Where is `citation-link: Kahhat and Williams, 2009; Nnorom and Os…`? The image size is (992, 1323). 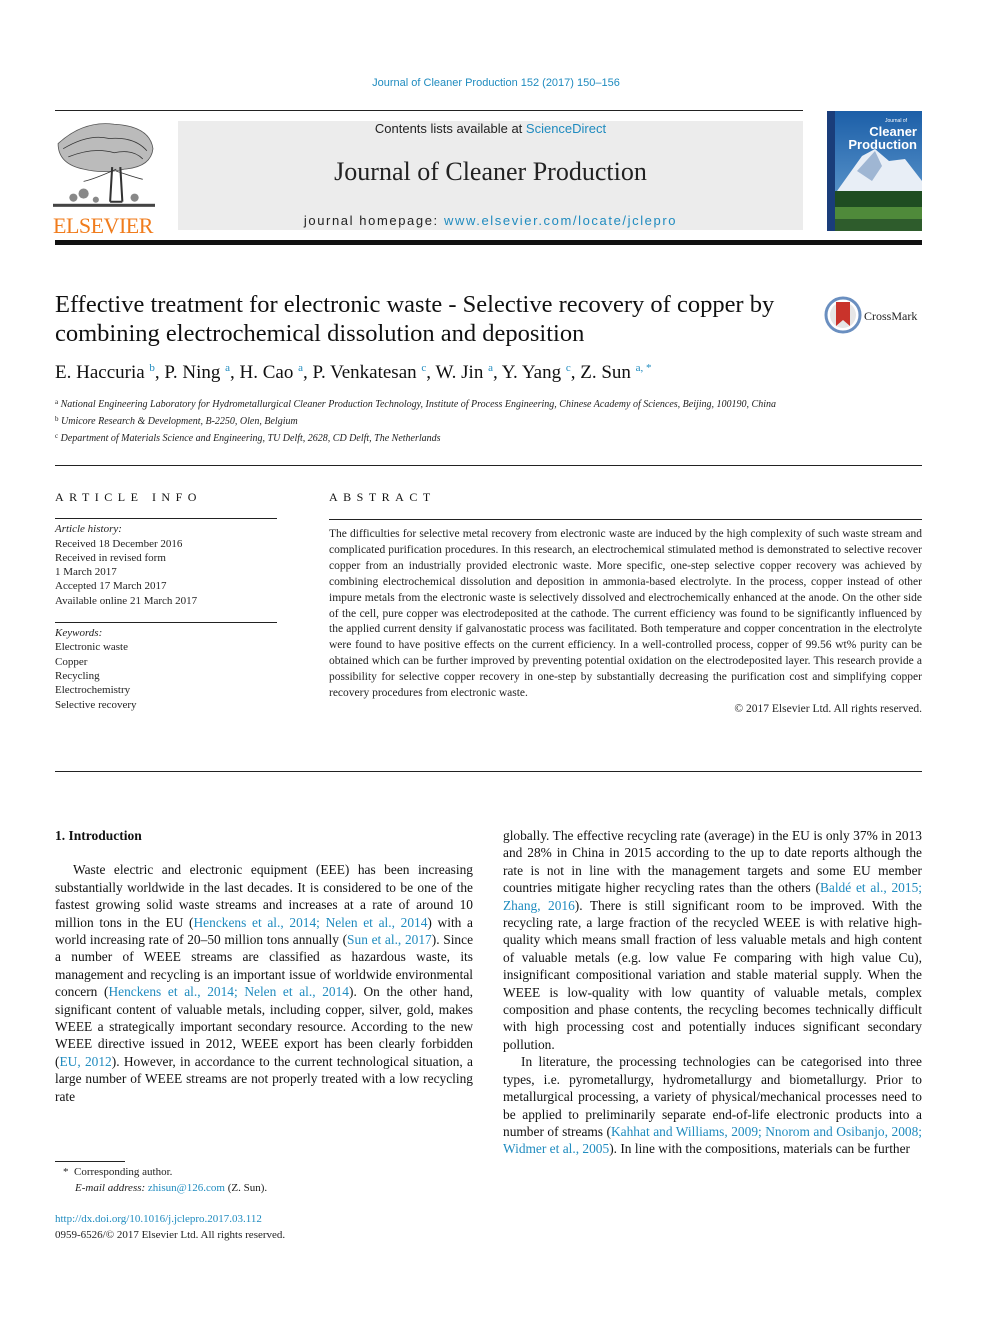
citation-link: Kahhat and Williams, 2009; Nnorom and Os… is located at coordinates (712, 1140).